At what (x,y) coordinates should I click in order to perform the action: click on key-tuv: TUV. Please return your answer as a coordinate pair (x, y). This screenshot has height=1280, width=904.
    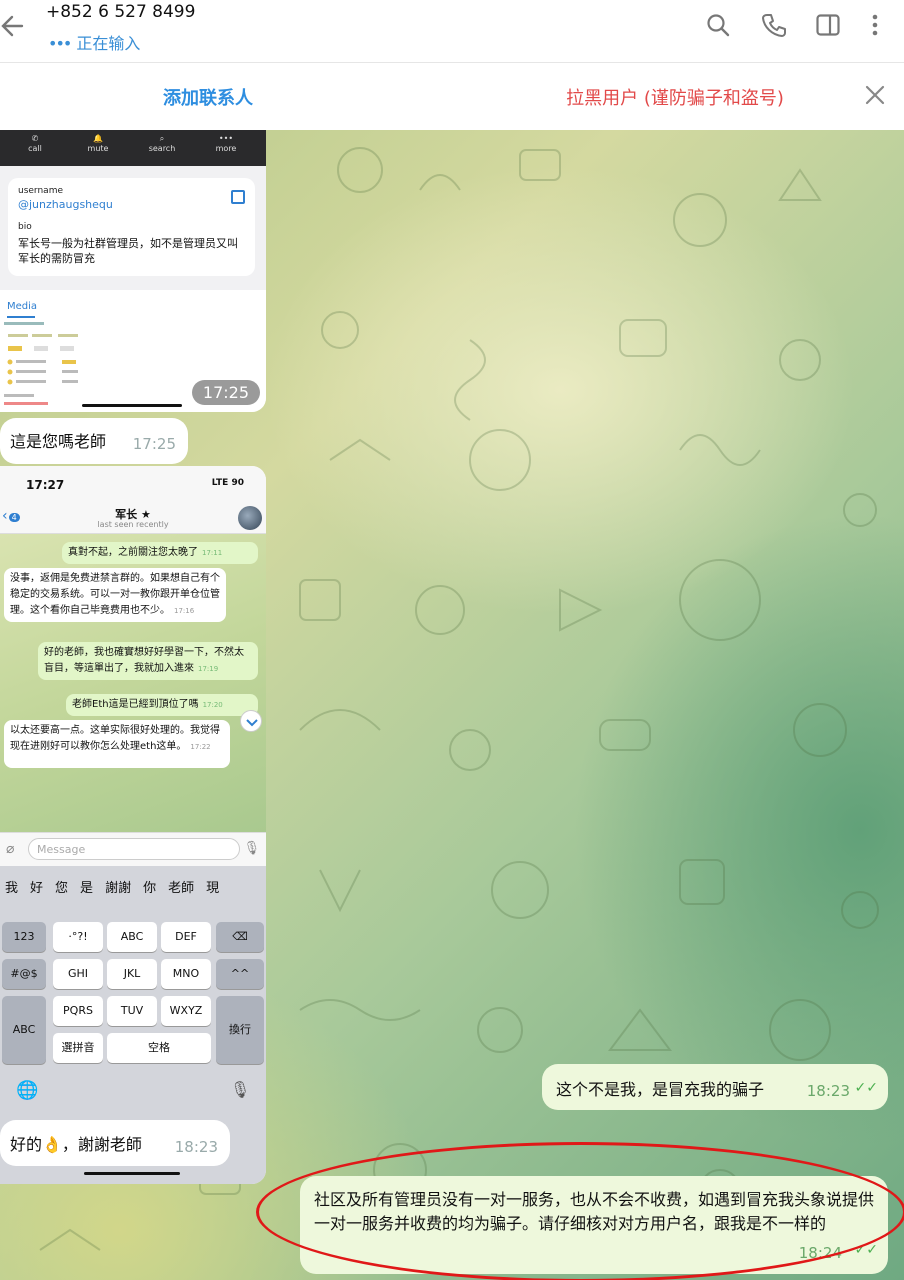
    Looking at the image, I should click on (132, 1011).